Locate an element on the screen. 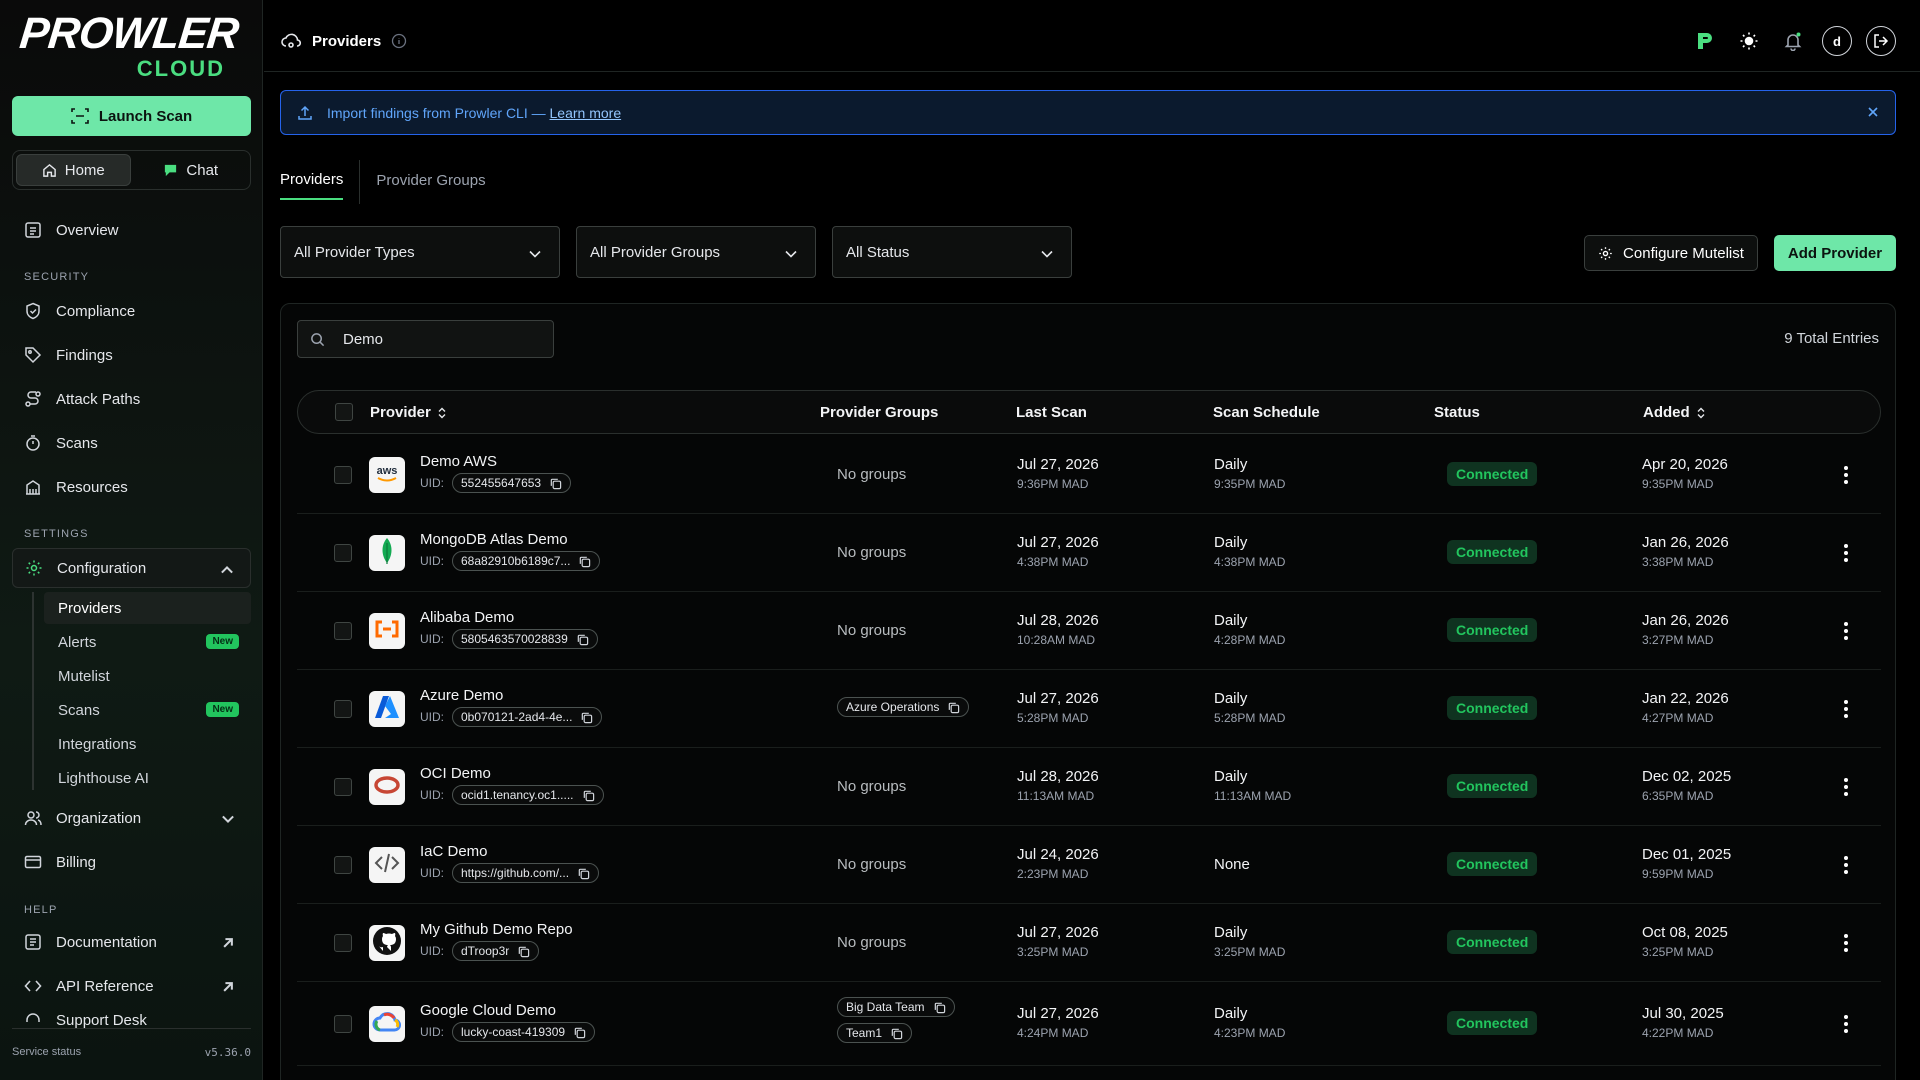  uid-chip: lucky-coast-419309 is located at coordinates (524, 1032).